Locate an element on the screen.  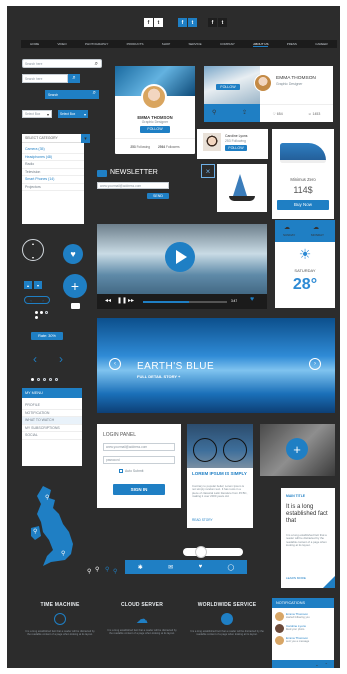
search-input: Search here ⌕ is located at coordinates (62, 63).